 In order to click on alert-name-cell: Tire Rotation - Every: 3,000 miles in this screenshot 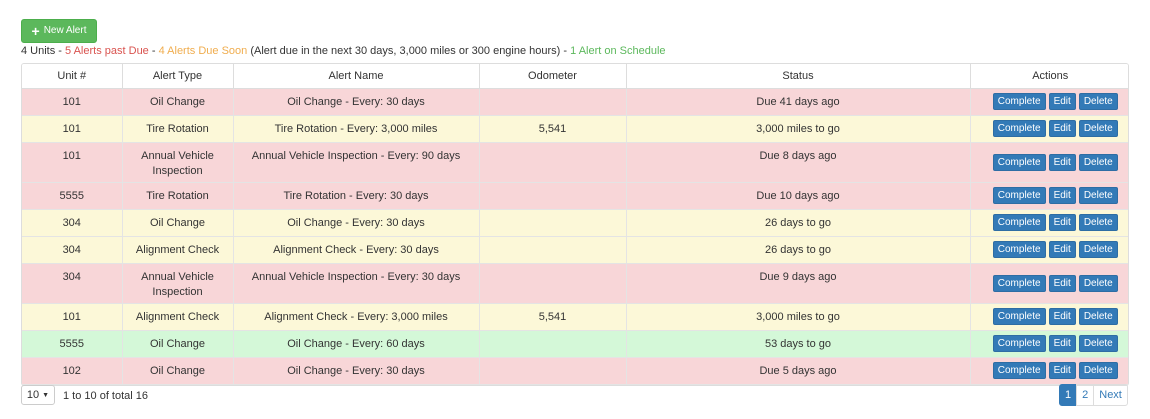, I will do `click(356, 129)`.